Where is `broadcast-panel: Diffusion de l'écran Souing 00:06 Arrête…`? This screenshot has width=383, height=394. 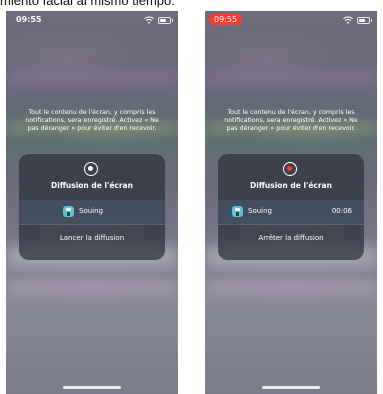 broadcast-panel: Diffusion de l'écran Souing 00:06 Arrête… is located at coordinates (291, 207).